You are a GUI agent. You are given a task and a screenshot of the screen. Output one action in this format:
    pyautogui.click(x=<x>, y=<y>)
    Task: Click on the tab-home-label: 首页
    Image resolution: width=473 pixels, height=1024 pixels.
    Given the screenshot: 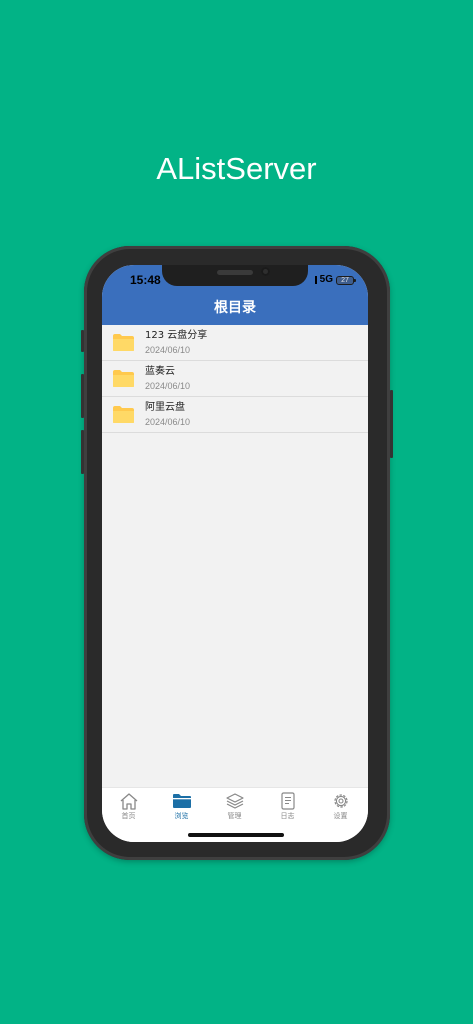 What is the action you would take?
    pyautogui.click(x=128, y=816)
    